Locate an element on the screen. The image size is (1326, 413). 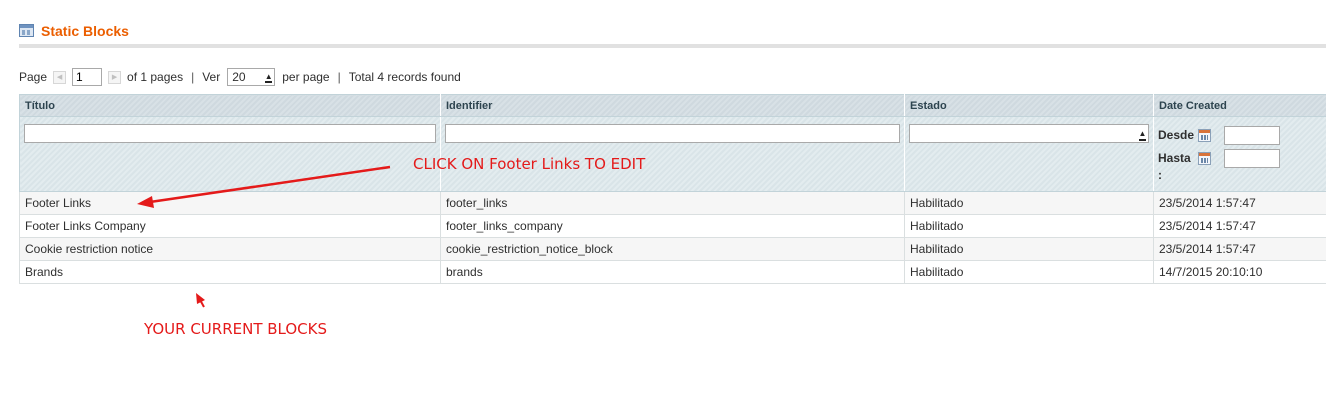
page-title: Static Blocks is located at coordinates (85, 31).